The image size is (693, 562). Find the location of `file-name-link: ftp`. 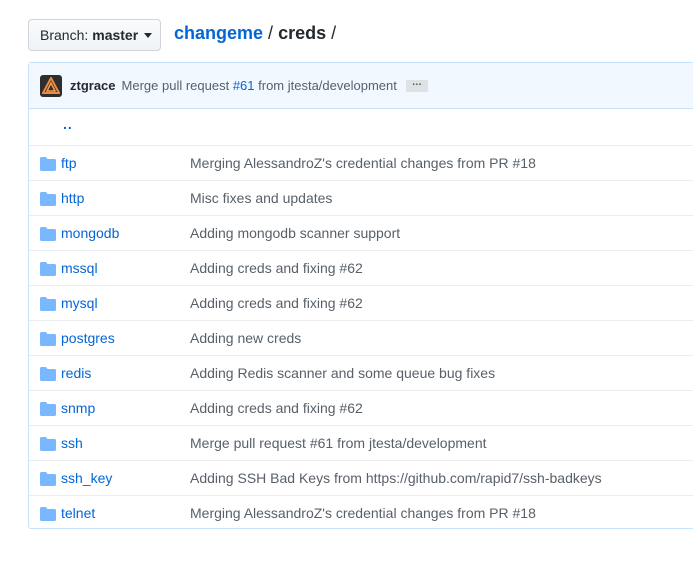

file-name-link: ftp is located at coordinates (69, 163).